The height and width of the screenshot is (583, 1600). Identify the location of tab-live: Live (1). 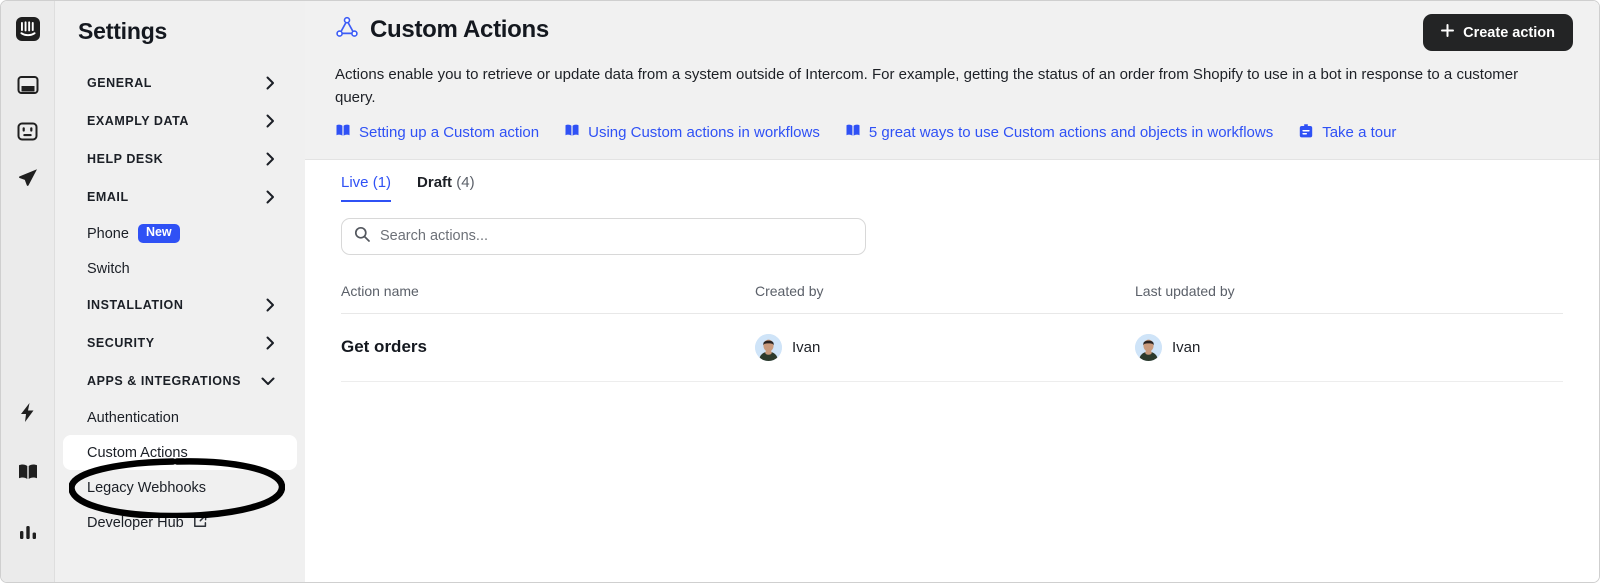
(366, 187).